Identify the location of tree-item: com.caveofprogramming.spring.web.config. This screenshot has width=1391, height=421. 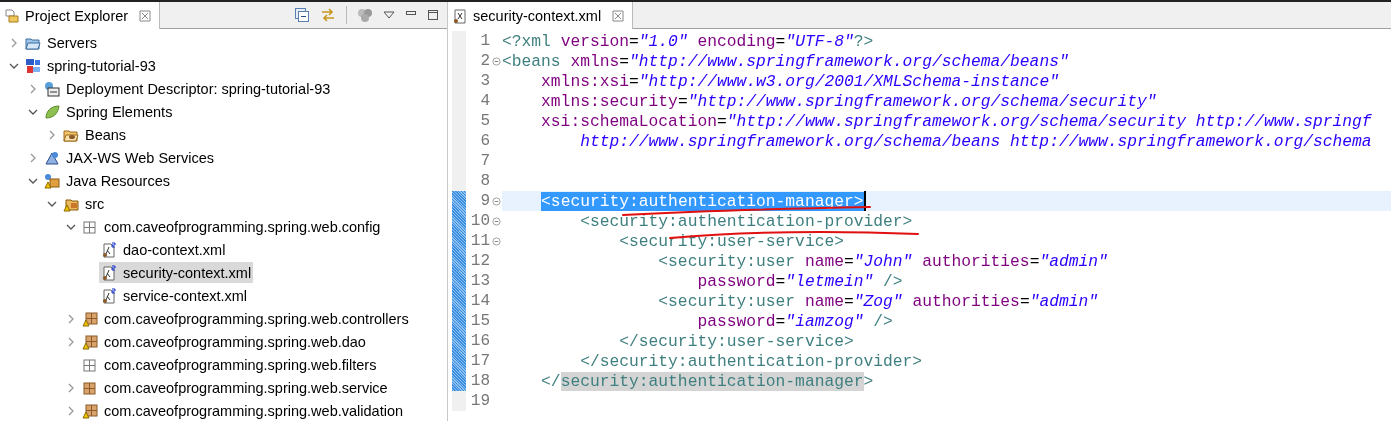
(231, 226).